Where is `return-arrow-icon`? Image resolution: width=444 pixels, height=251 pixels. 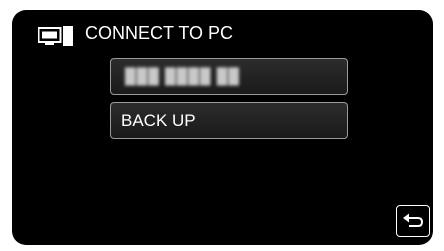 return-arrow-icon is located at coordinates (413, 220).